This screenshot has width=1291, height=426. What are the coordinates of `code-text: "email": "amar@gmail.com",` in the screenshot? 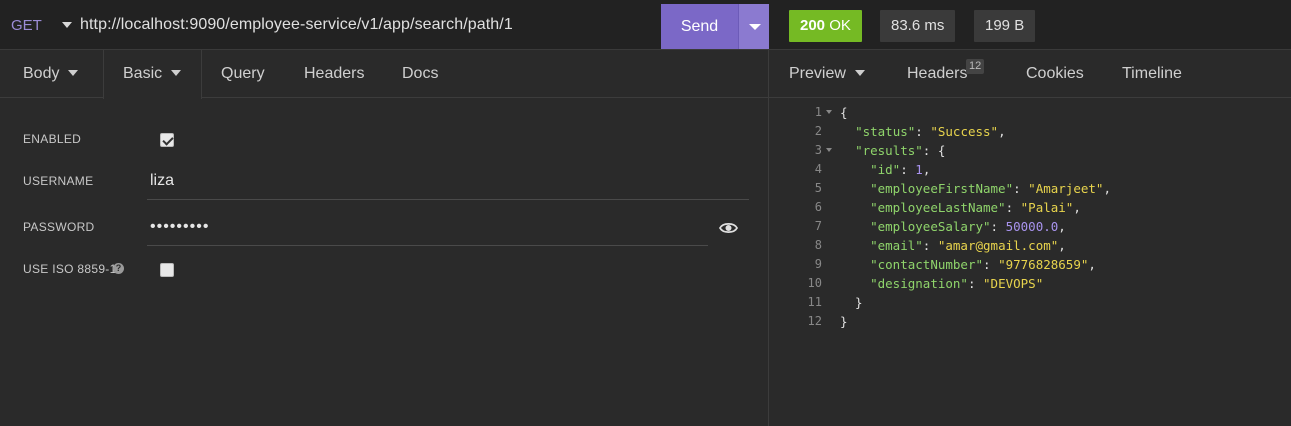 It's located at (953, 245).